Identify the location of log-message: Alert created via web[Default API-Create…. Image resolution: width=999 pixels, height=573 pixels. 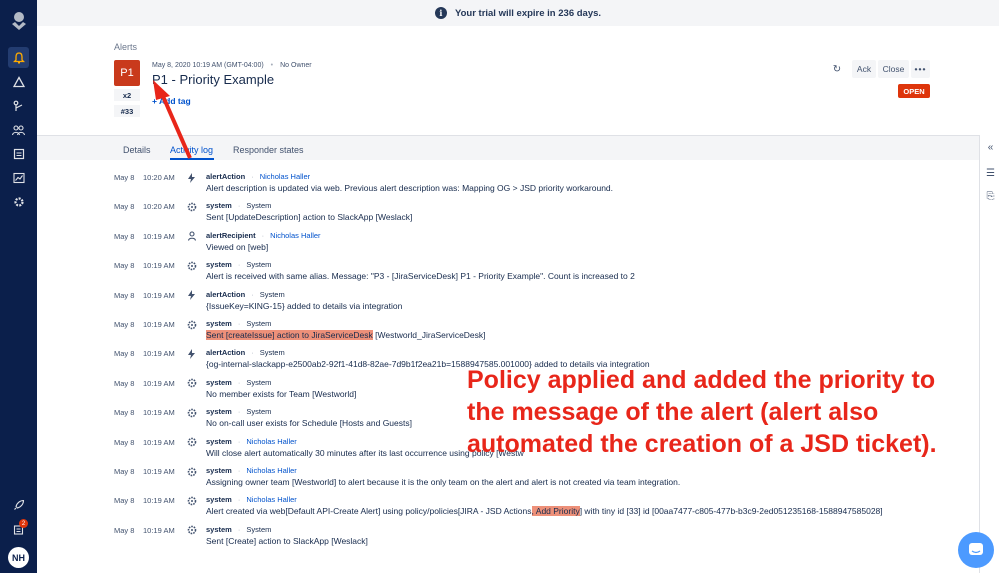
(544, 511).